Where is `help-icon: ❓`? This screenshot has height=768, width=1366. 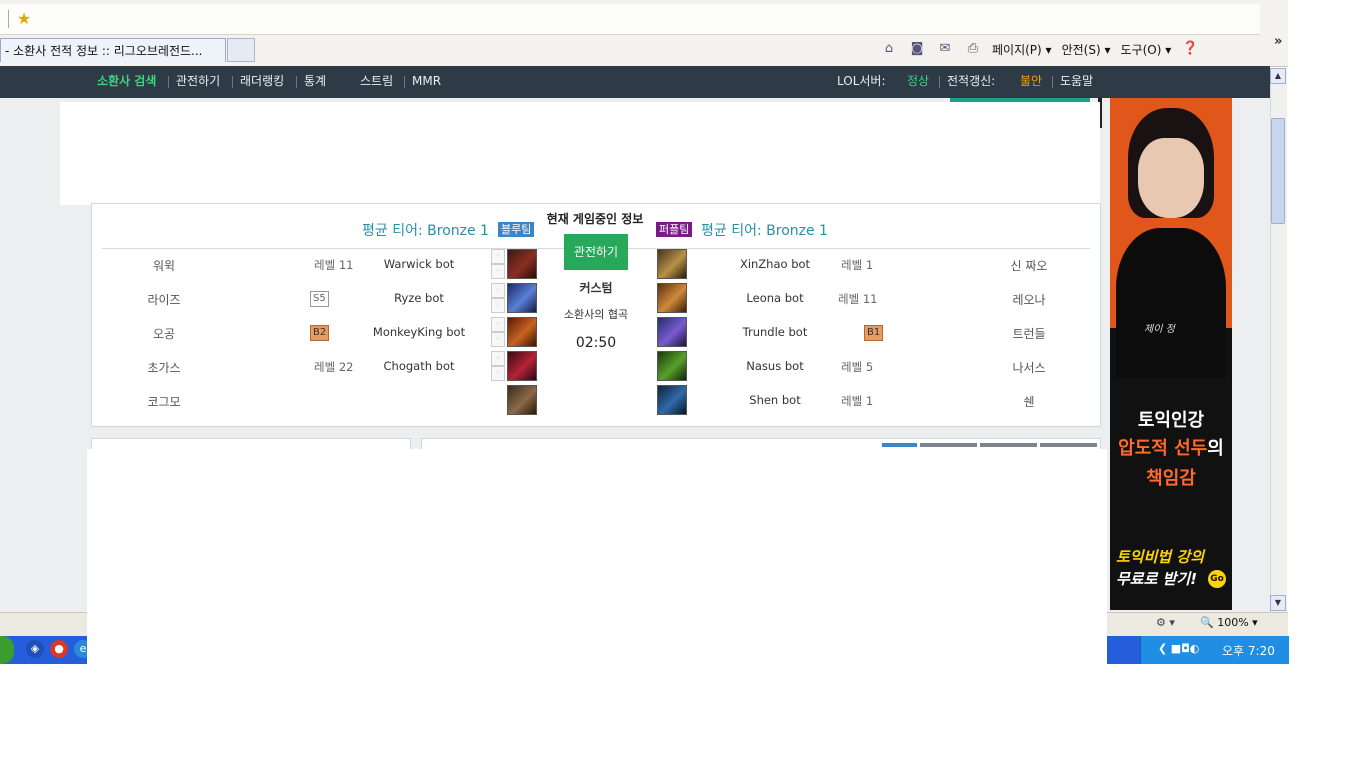
help-icon: ❓ is located at coordinates (1190, 49).